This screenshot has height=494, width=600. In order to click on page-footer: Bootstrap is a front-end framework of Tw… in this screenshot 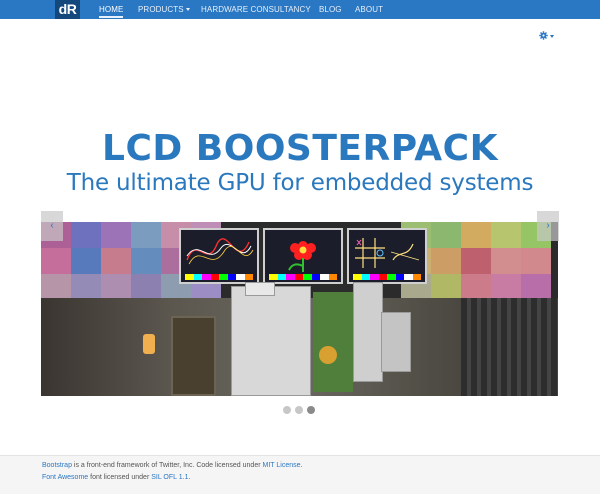, I will do `click(300, 474)`.